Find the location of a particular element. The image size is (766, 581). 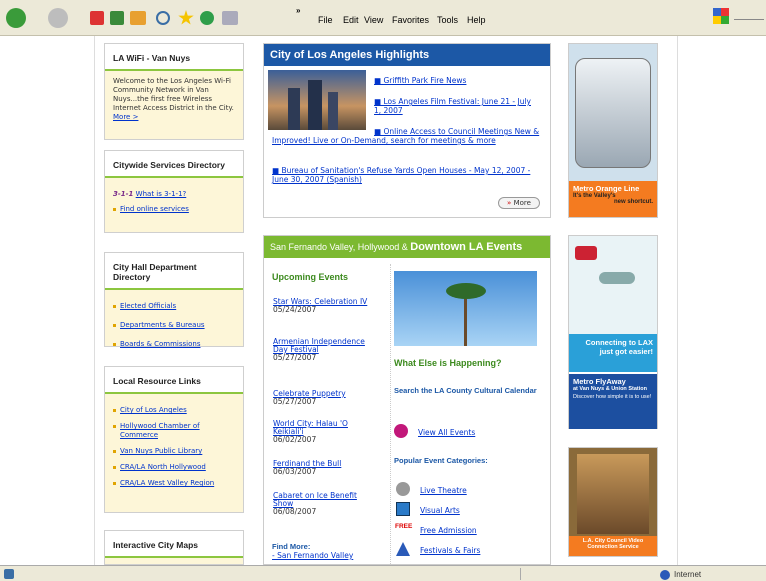

free-admission-icon: FREE is located at coordinates (404, 526).